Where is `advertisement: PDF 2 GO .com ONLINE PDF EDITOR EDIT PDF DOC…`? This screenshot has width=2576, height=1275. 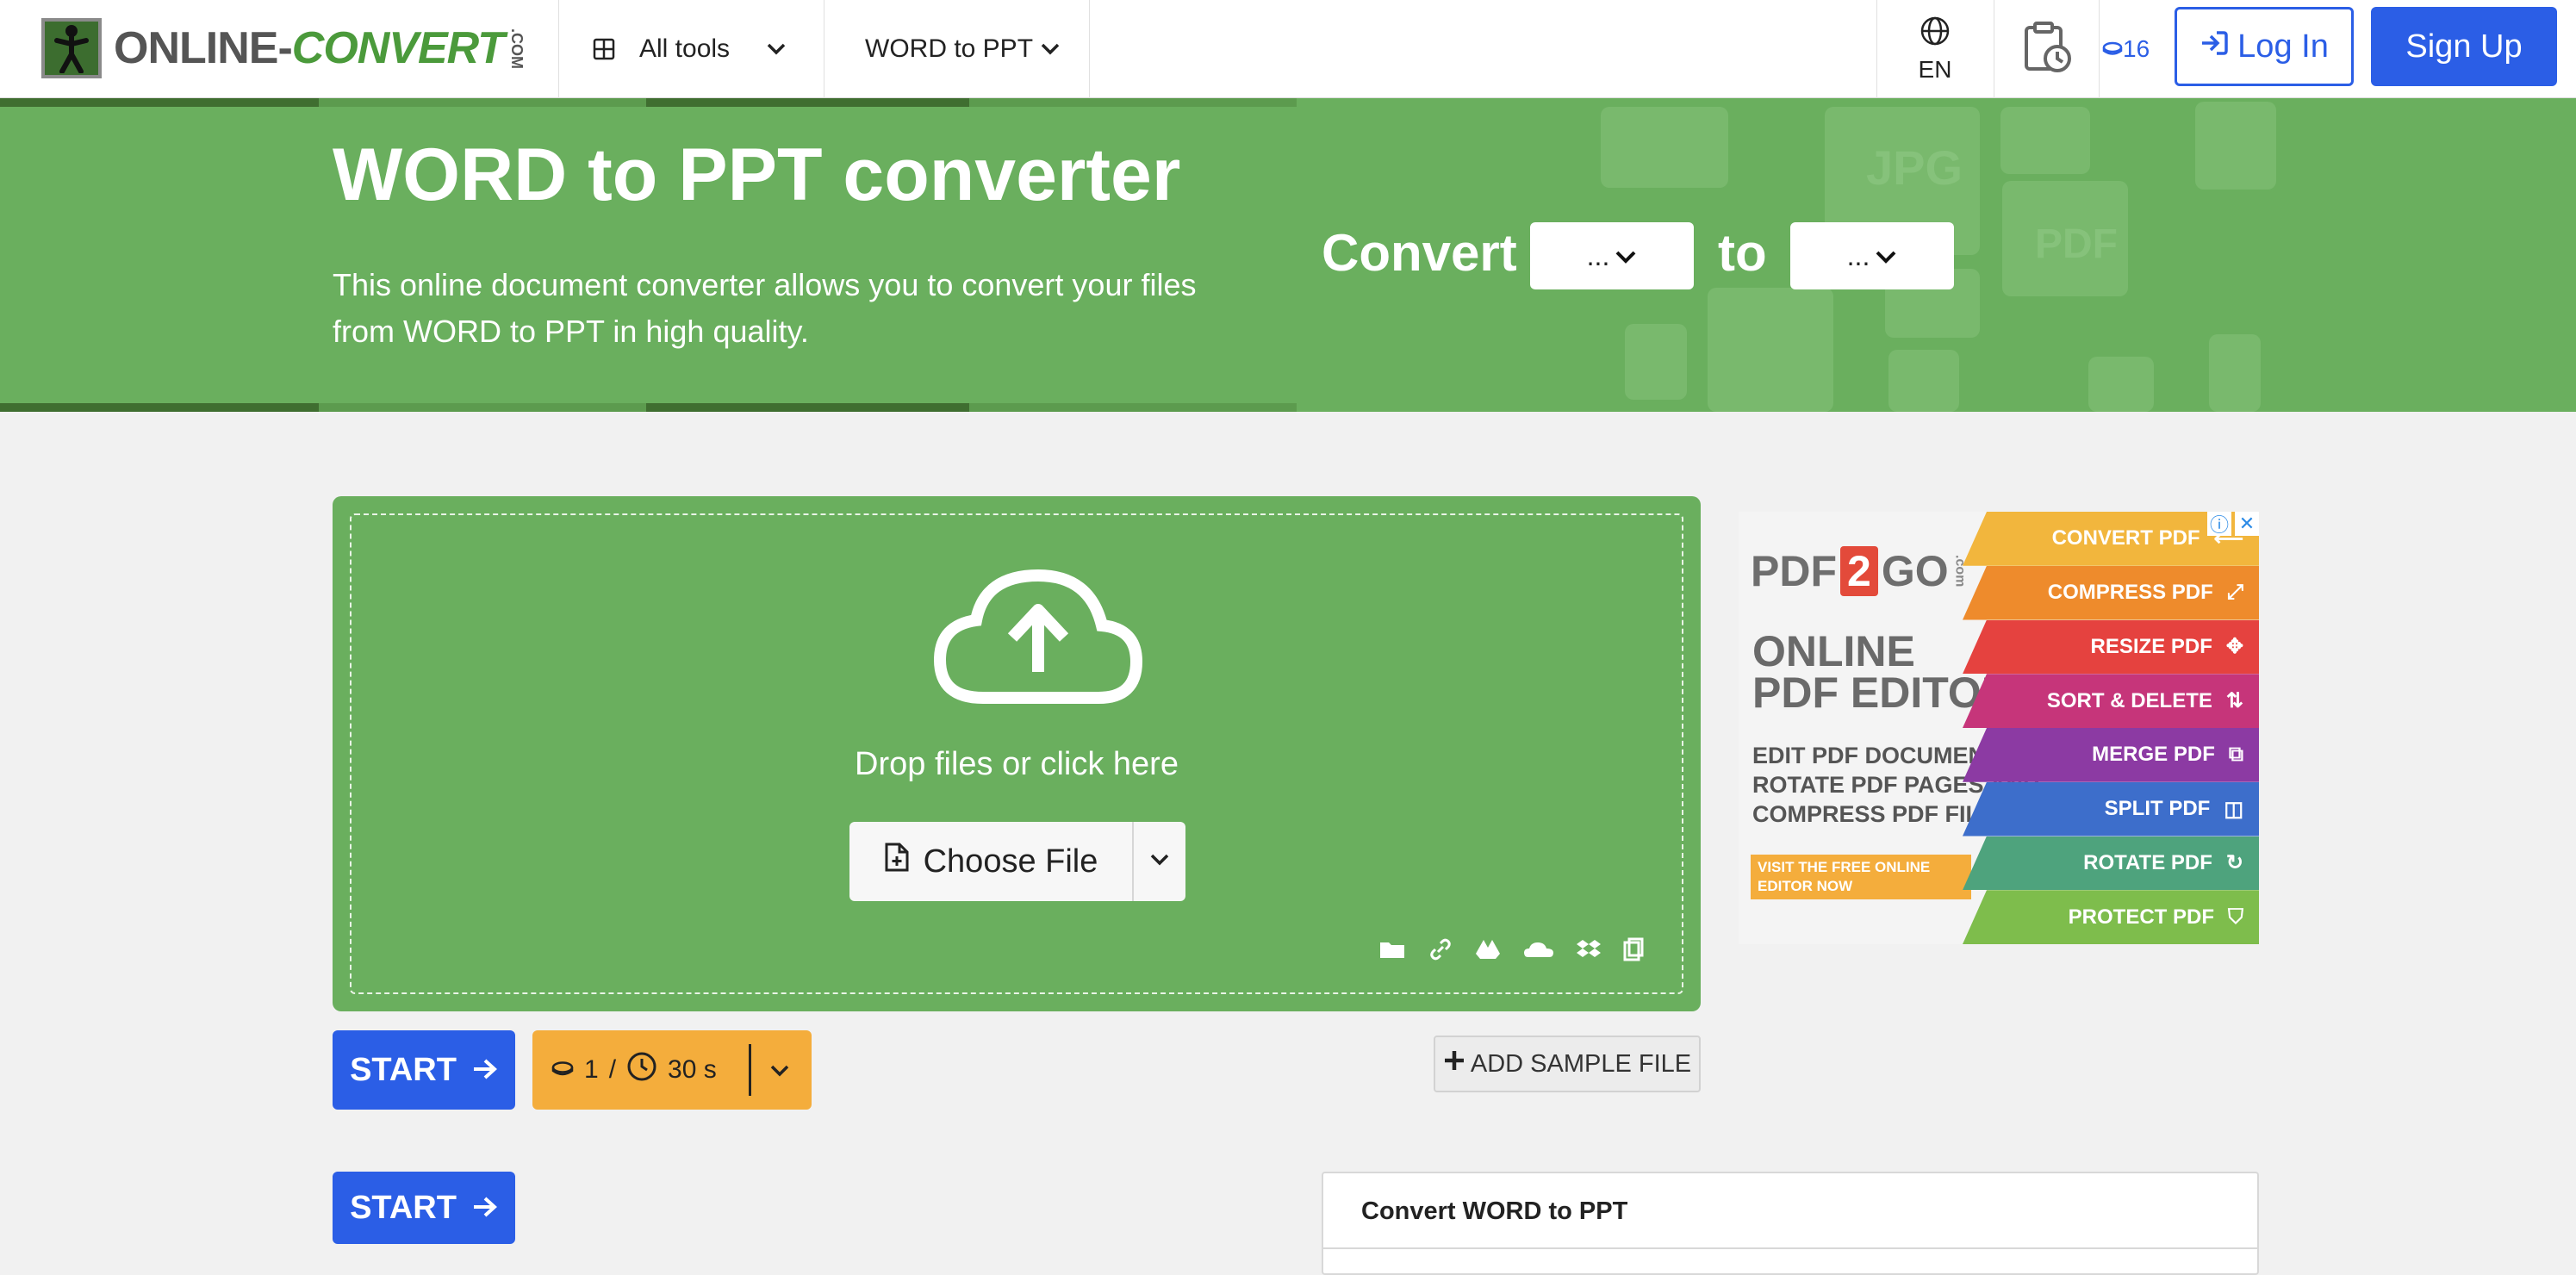
advertisement: PDF 2 GO .com ONLINE PDF EDITOR EDIT PDF DOC… is located at coordinates (1999, 728).